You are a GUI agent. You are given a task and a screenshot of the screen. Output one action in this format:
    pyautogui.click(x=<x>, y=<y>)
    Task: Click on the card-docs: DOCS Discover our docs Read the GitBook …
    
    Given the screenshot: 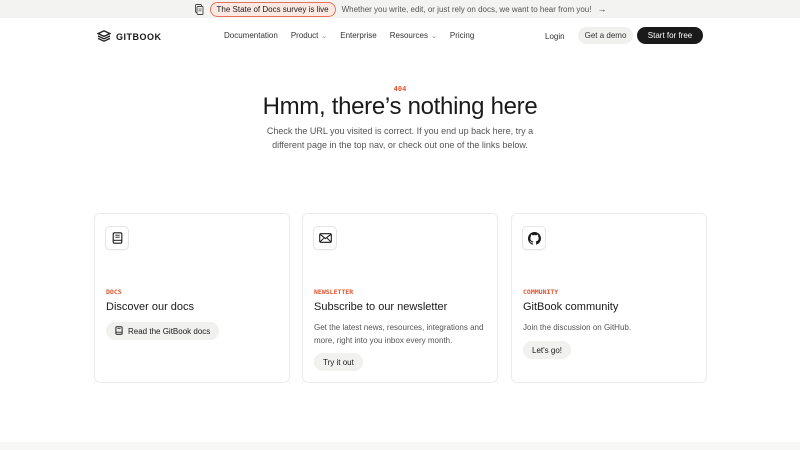 What is the action you would take?
    pyautogui.click(x=192, y=298)
    